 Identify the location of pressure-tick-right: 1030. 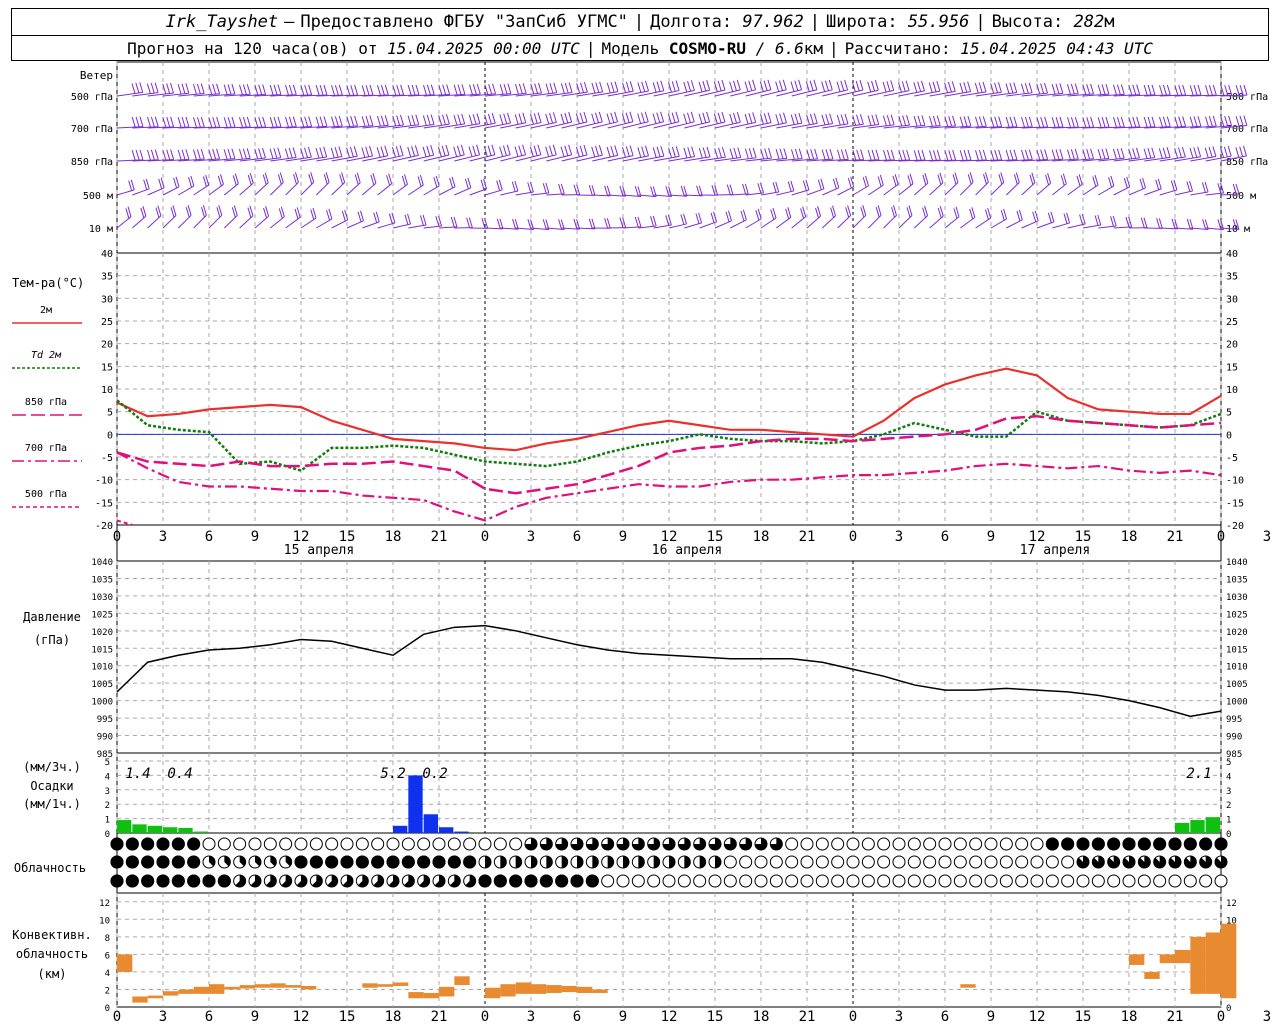
(1237, 598).